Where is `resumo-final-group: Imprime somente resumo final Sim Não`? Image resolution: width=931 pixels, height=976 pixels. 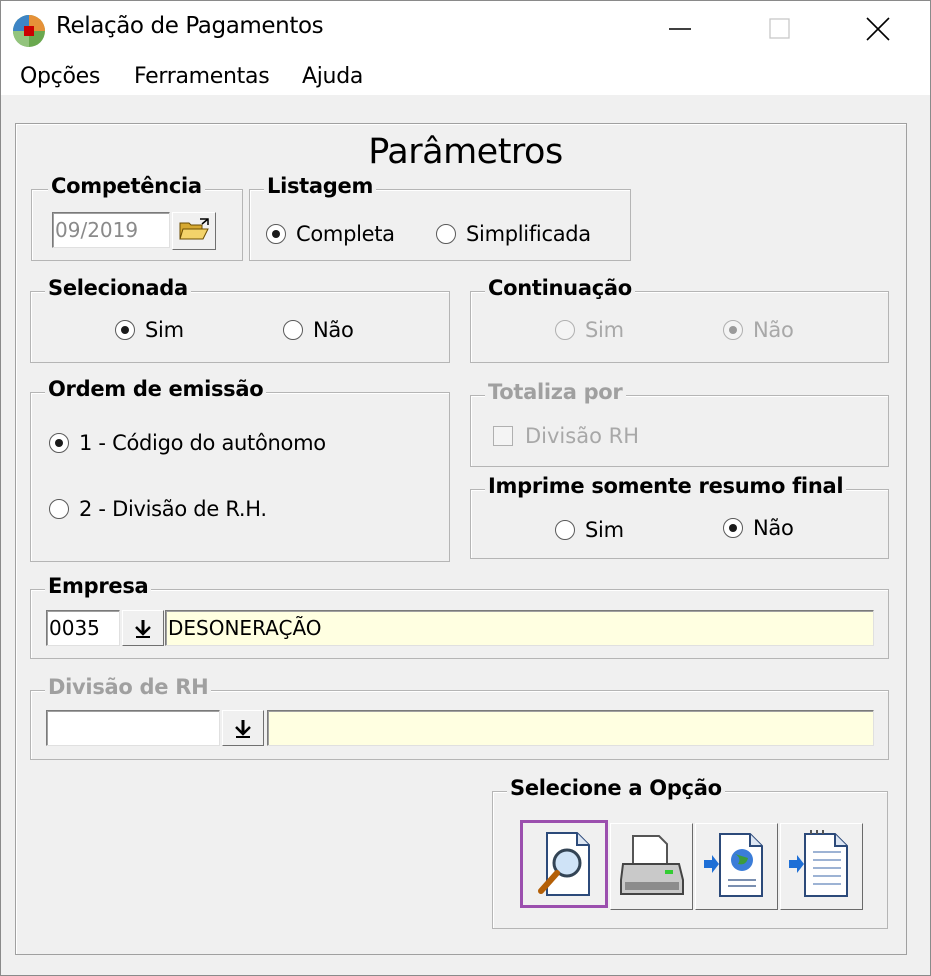
resumo-final-group: Imprime somente resumo final Sim Não is located at coordinates (679, 516).